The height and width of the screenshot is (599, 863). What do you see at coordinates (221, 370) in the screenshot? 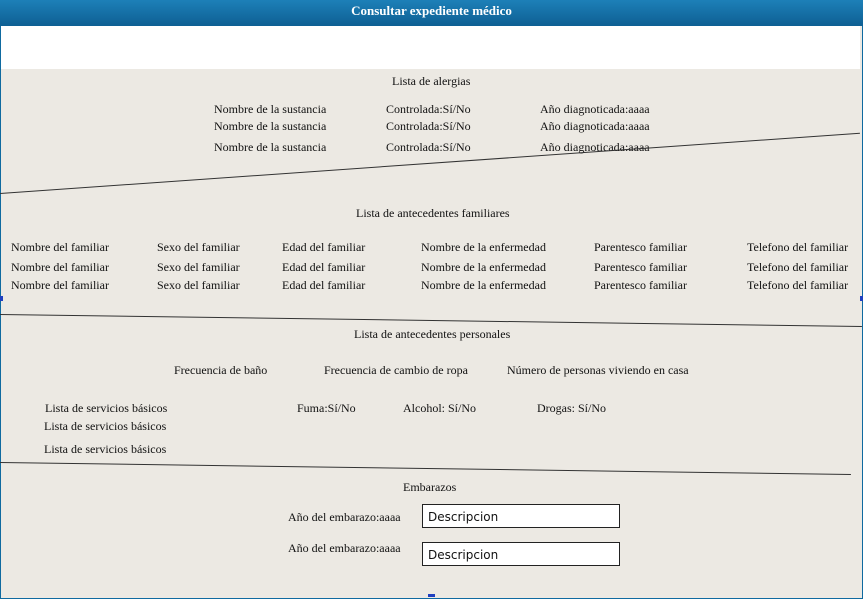
I see `bath-frequency-label: Frecuencia de baño` at bounding box center [221, 370].